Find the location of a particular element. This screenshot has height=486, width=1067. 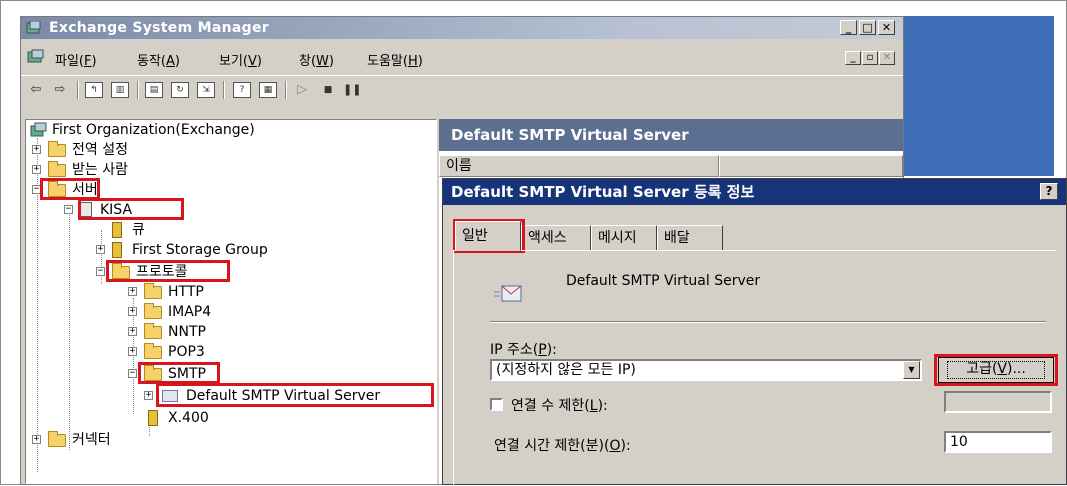

tree-label: 큐 is located at coordinates (138, 230).